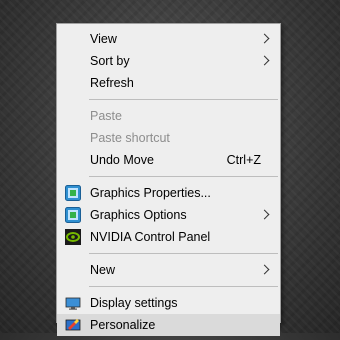  Describe the element at coordinates (122, 160) in the screenshot. I see `menu-item-undo-move-label: Undo Move` at that location.